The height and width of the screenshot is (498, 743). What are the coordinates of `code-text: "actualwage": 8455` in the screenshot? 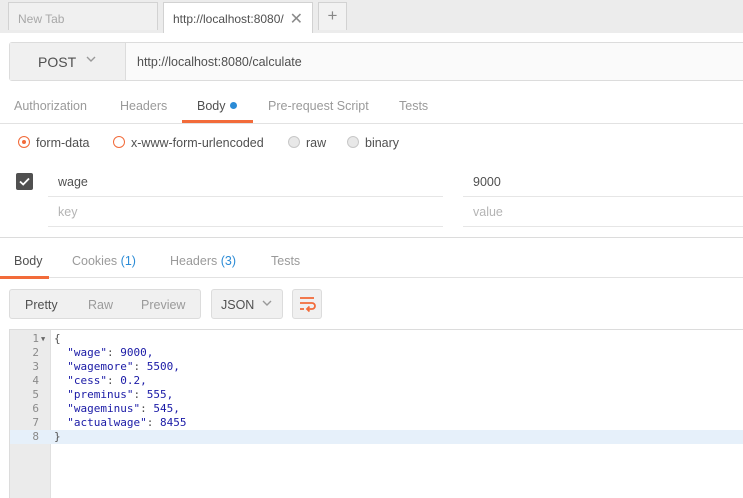 It's located at (127, 422).